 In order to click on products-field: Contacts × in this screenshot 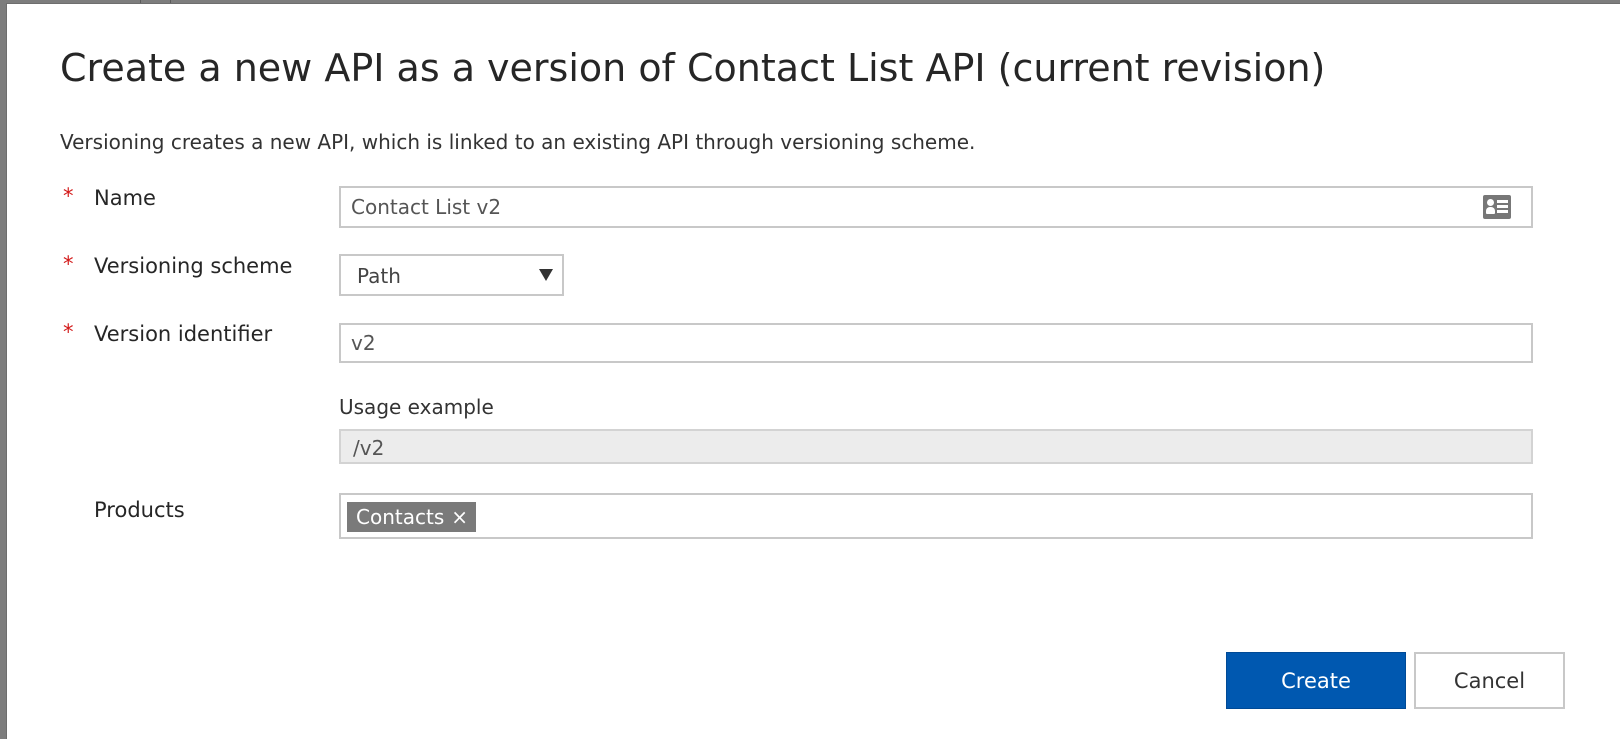, I will do `click(936, 516)`.